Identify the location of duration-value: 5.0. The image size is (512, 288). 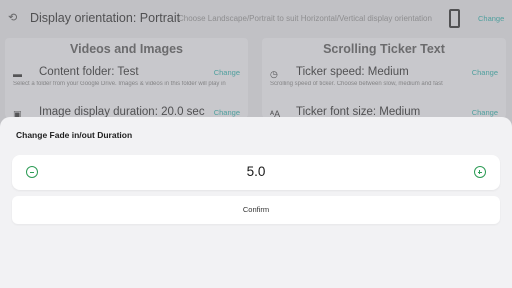
(256, 171).